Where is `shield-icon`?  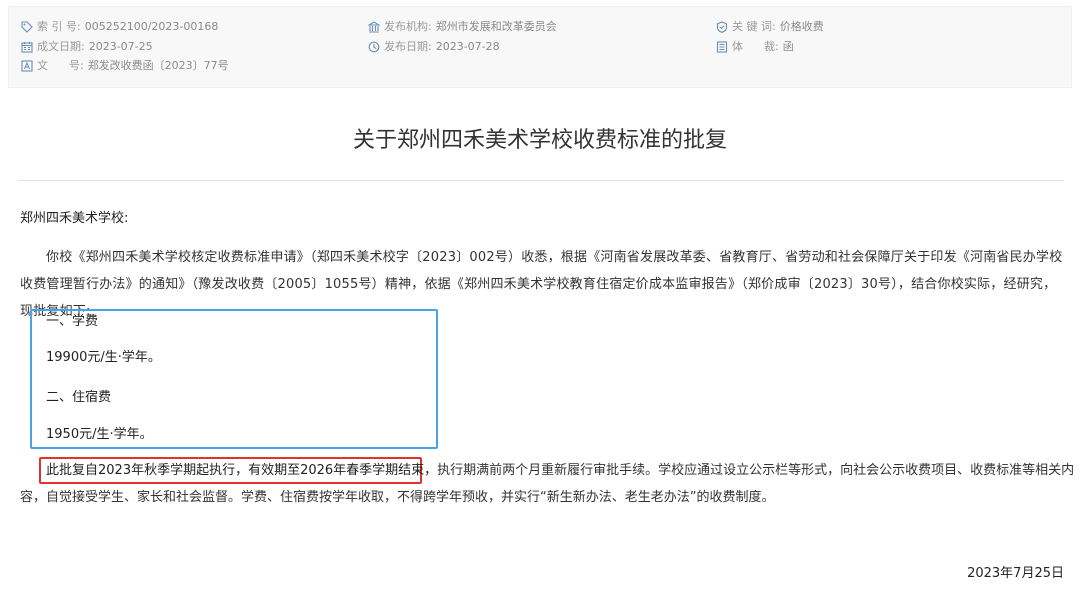
shield-icon is located at coordinates (722, 27).